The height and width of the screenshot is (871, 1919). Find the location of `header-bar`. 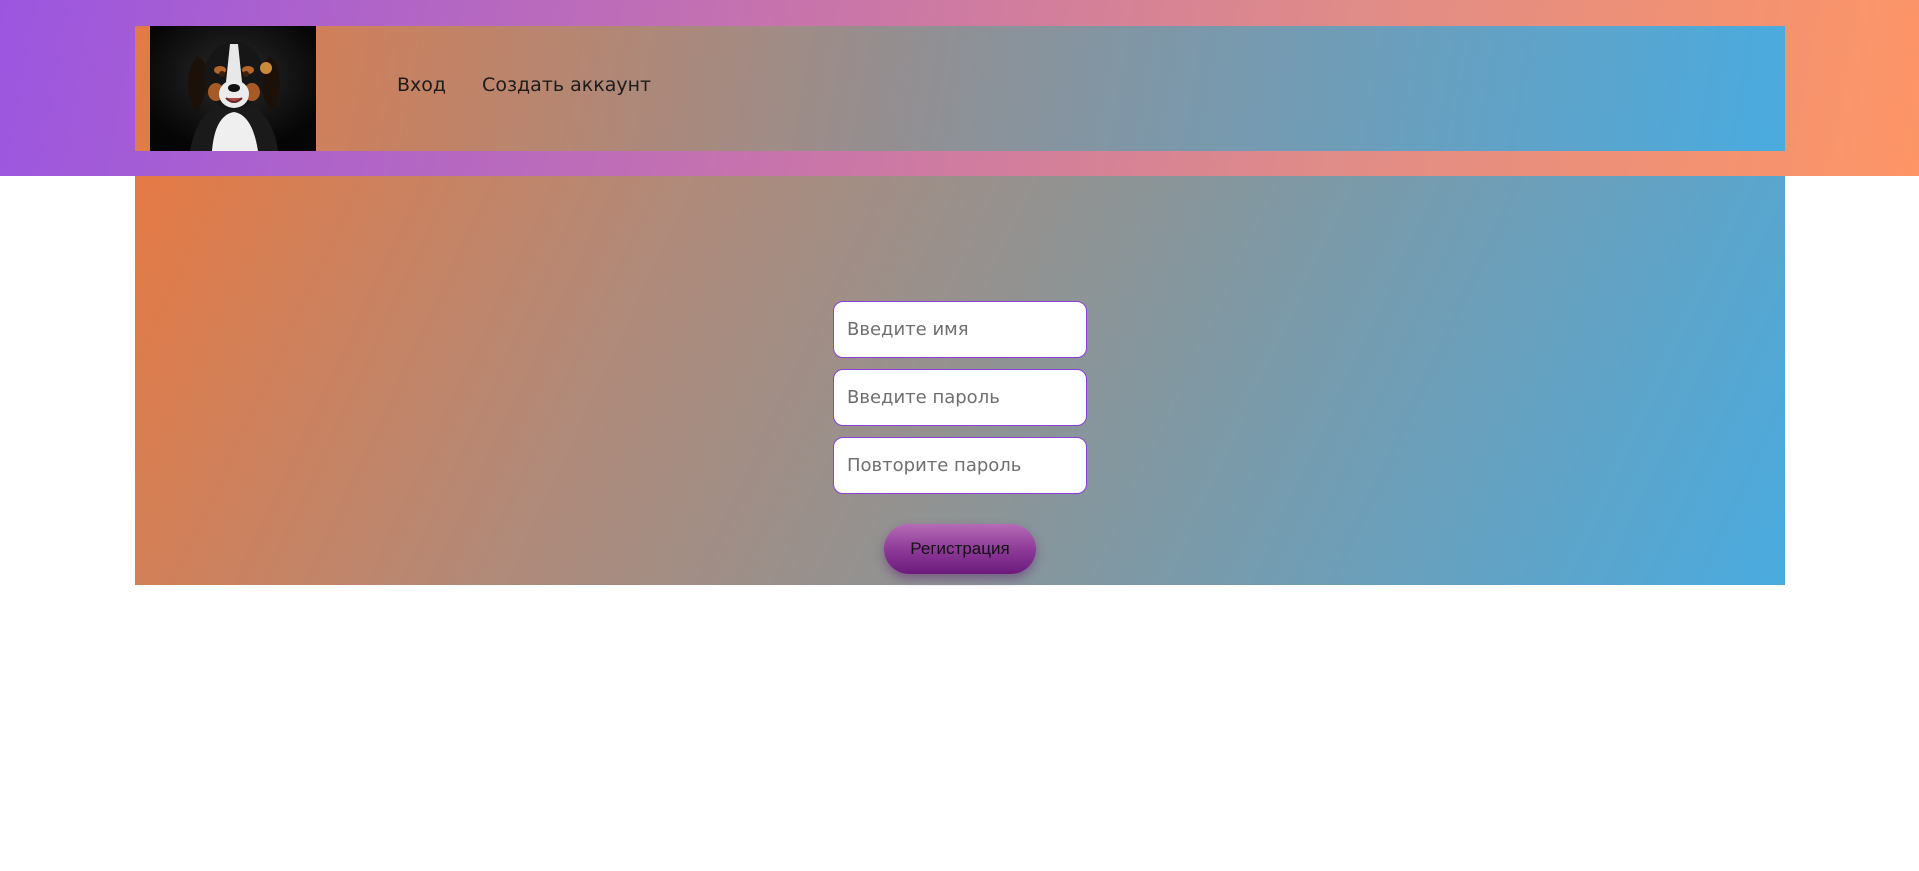

header-bar is located at coordinates (960, 88).